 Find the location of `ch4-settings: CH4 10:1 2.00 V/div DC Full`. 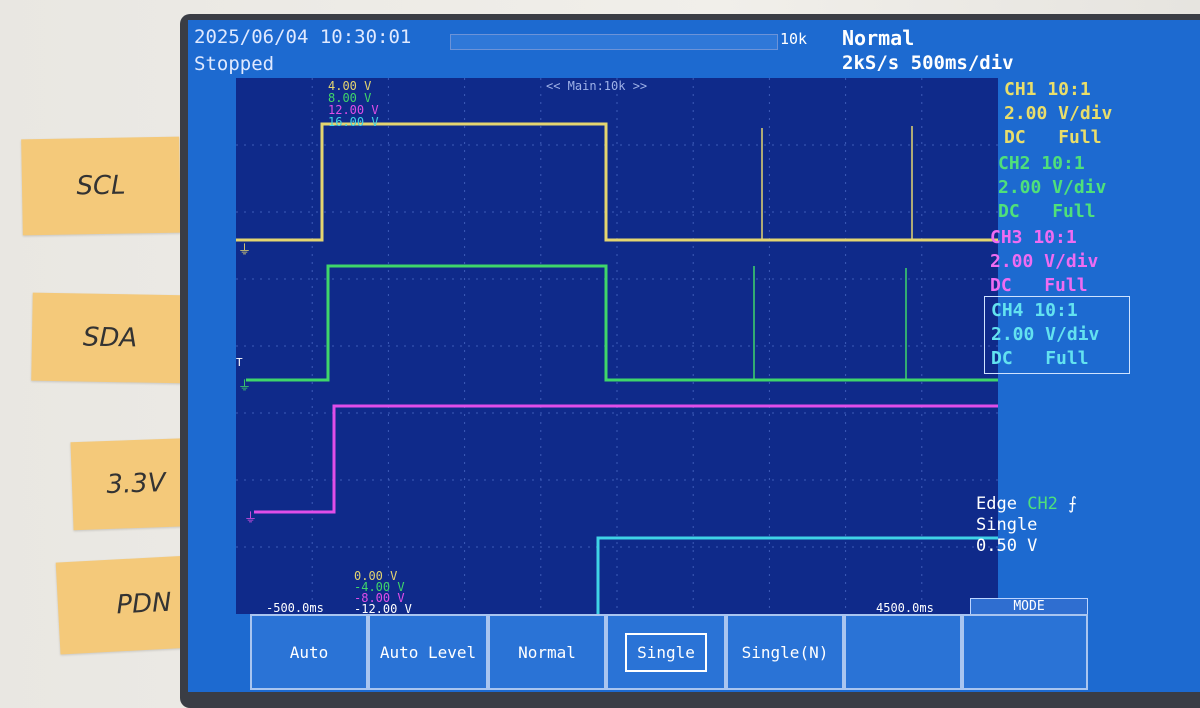

ch4-settings: CH4 10:1 2.00 V/div DC Full is located at coordinates (1057, 335).